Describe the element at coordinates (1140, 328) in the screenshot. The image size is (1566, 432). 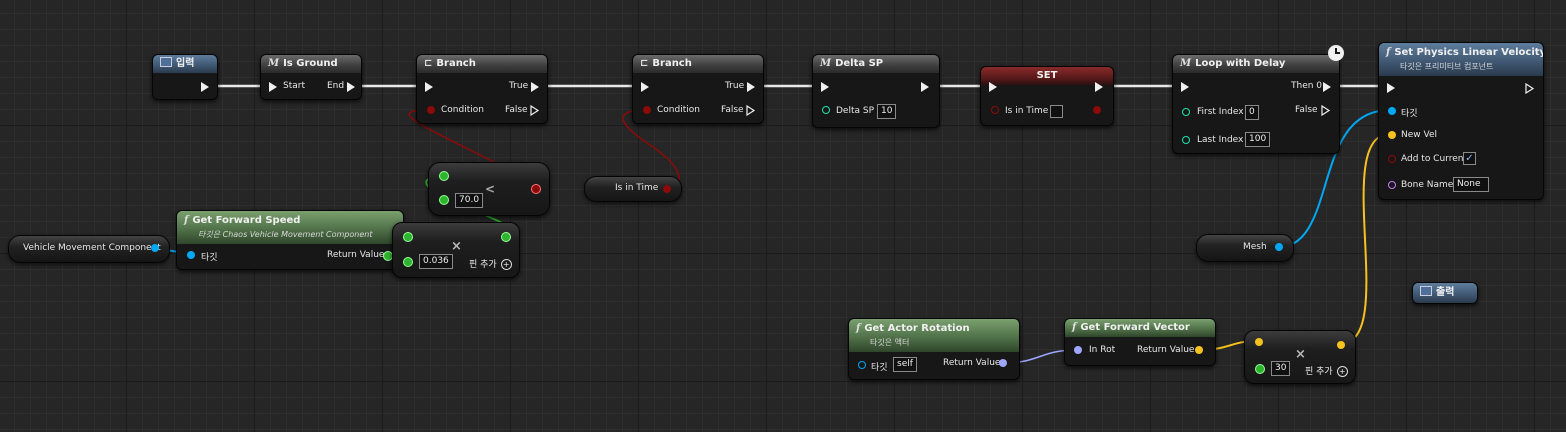
I see `forward-vector-header: f Get Forward Vector` at that location.